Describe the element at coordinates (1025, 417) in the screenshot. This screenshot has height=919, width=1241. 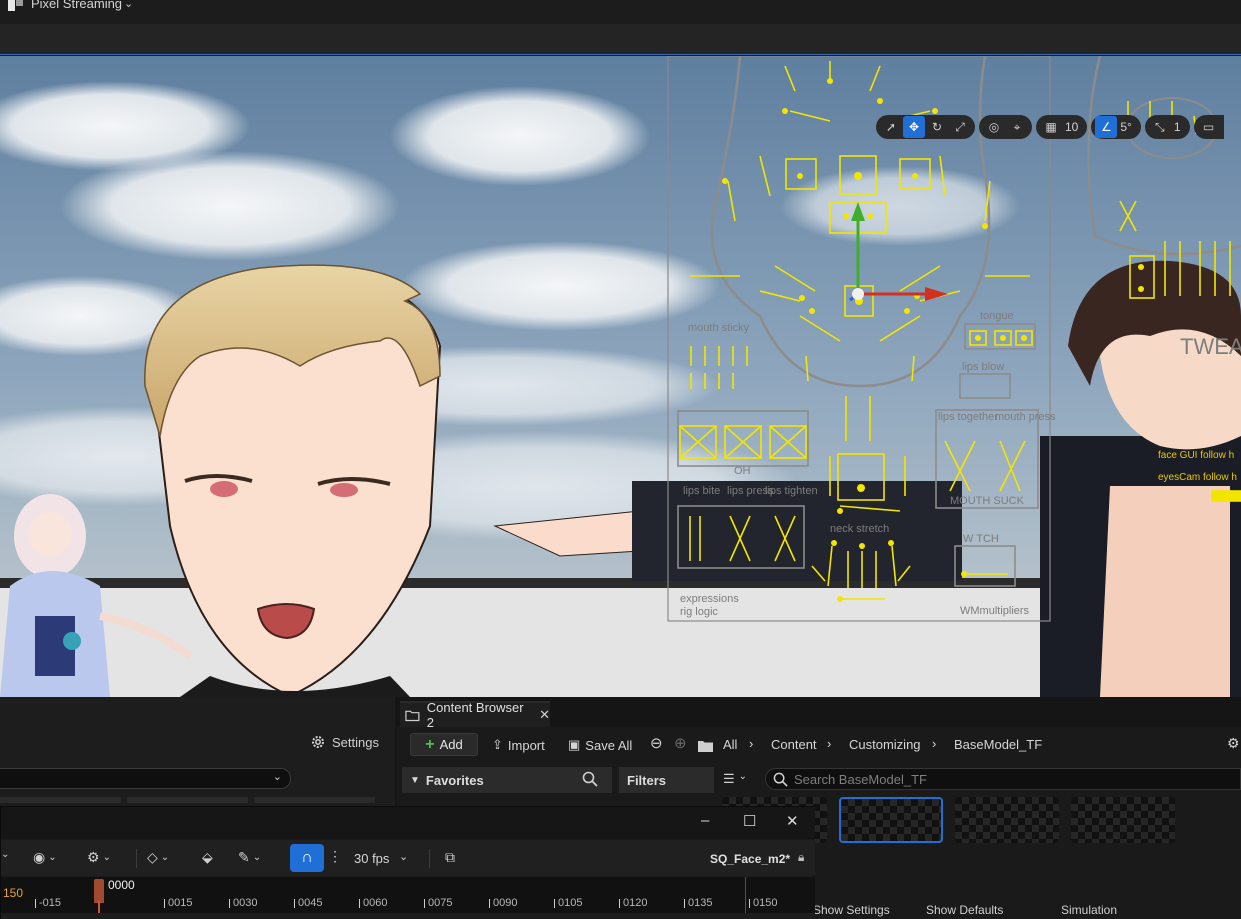
I see `svg-text: mouth press` at that location.